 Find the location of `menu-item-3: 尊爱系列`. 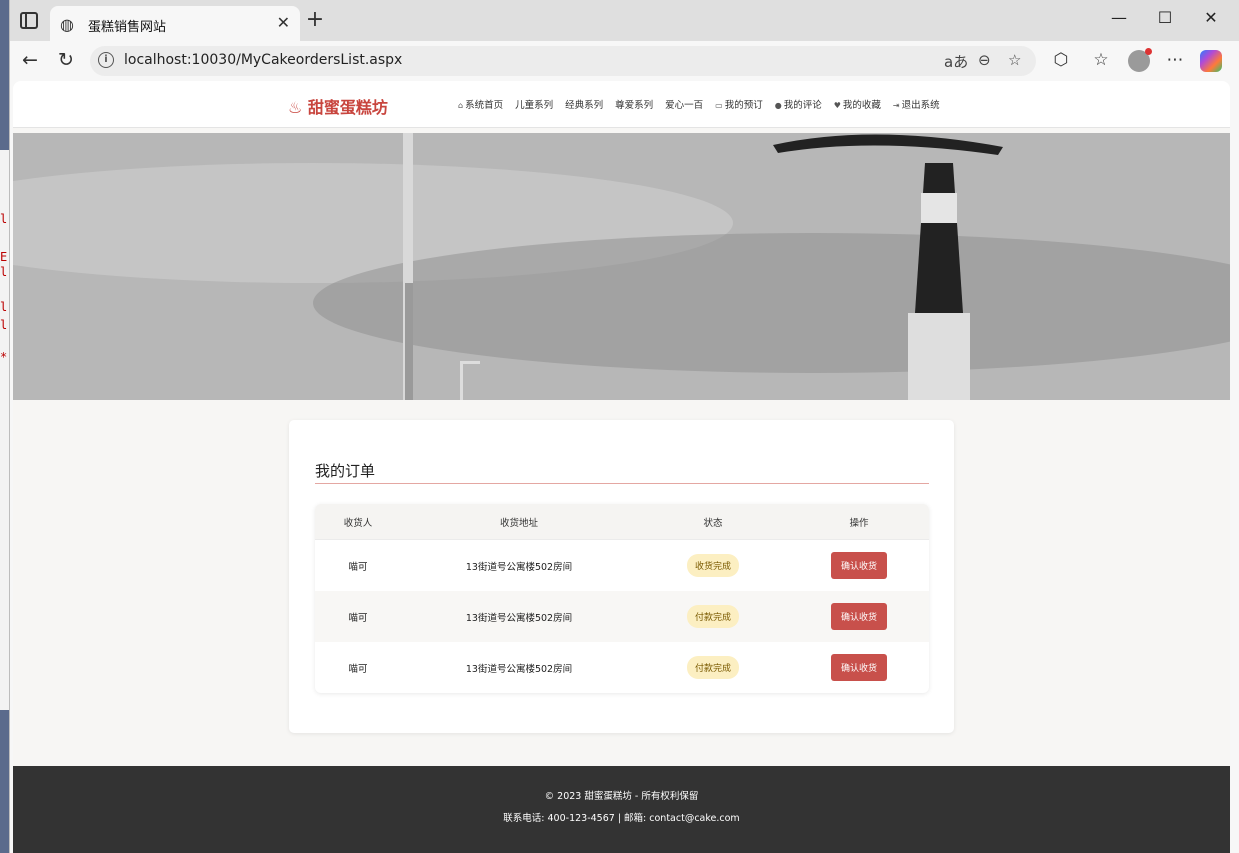

menu-item-3: 尊爱系列 is located at coordinates (634, 104).